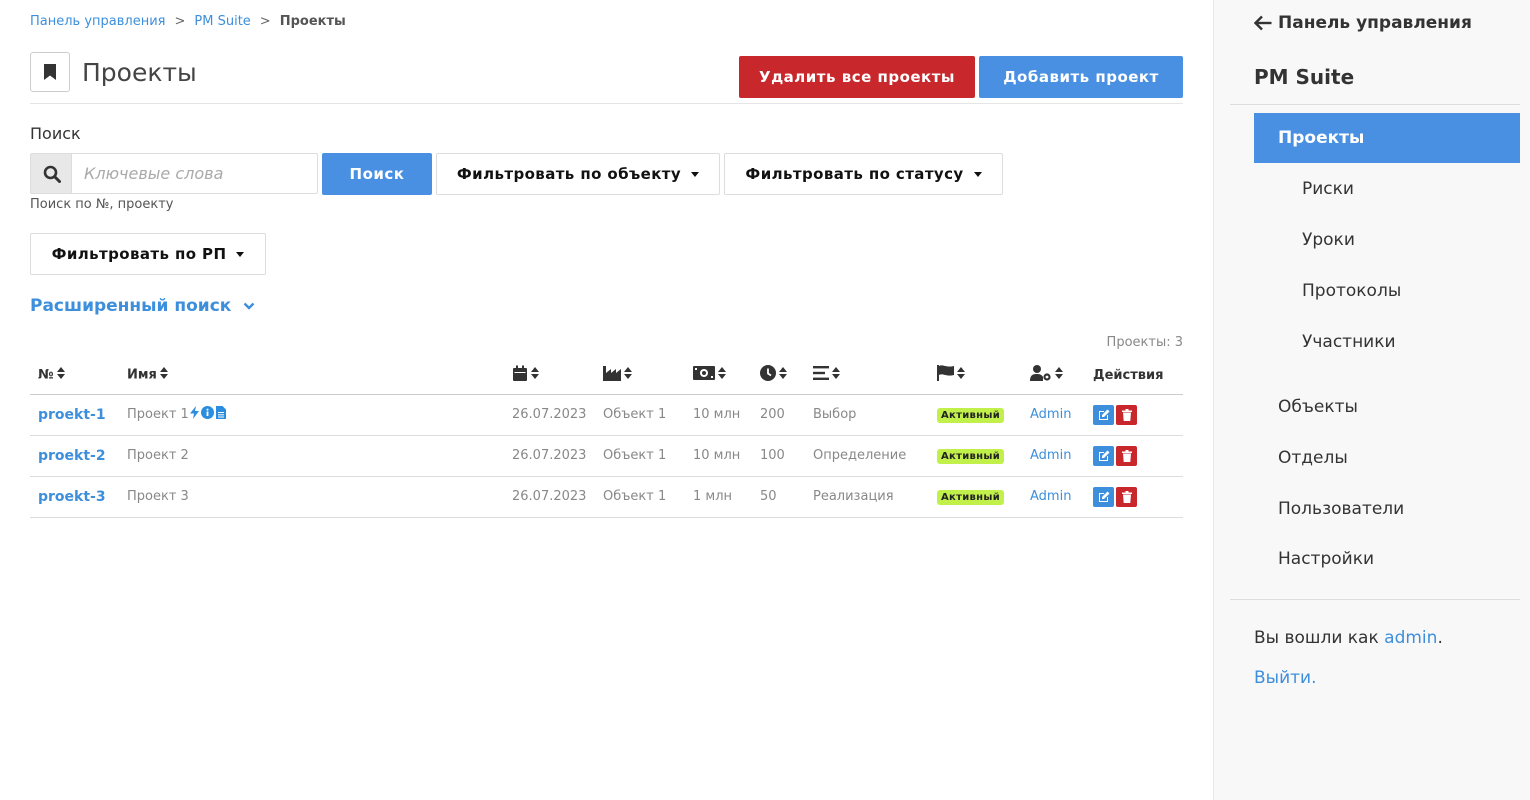 This screenshot has height=800, width=1530. I want to click on chevron-down-icon, so click(249, 306).